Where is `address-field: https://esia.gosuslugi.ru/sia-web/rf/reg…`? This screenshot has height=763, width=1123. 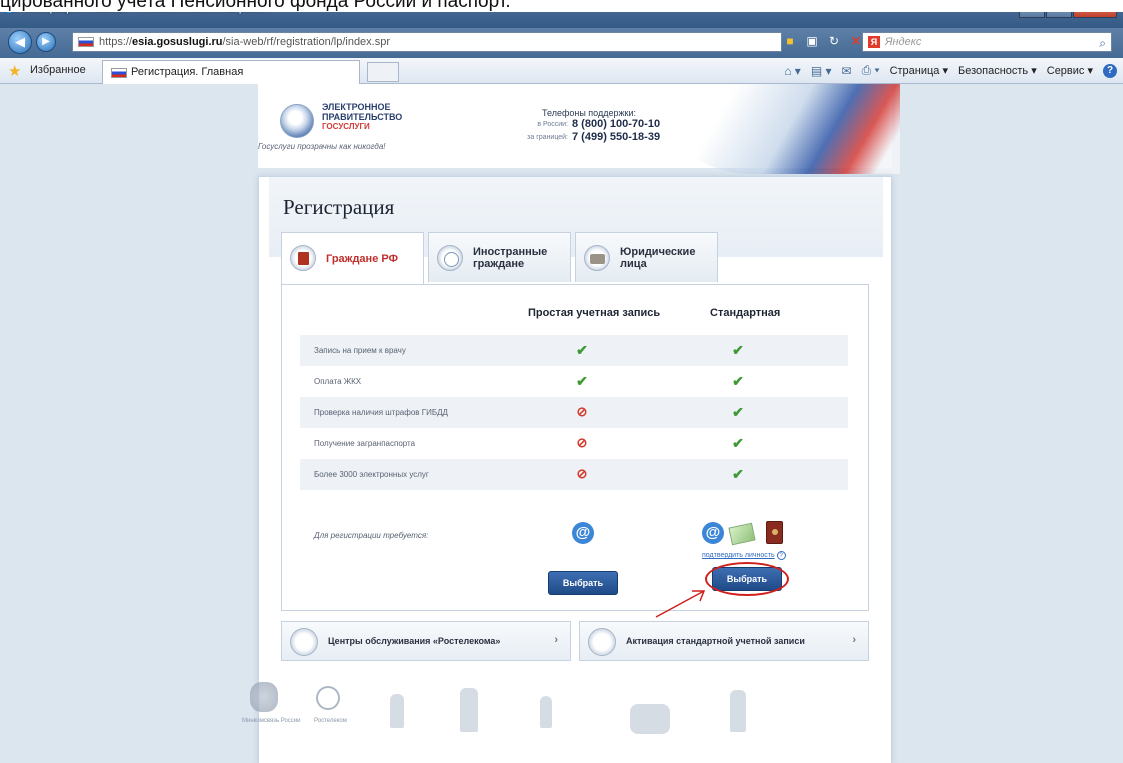 address-field: https://esia.gosuslugi.ru/sia-web/rf/reg… is located at coordinates (427, 42).